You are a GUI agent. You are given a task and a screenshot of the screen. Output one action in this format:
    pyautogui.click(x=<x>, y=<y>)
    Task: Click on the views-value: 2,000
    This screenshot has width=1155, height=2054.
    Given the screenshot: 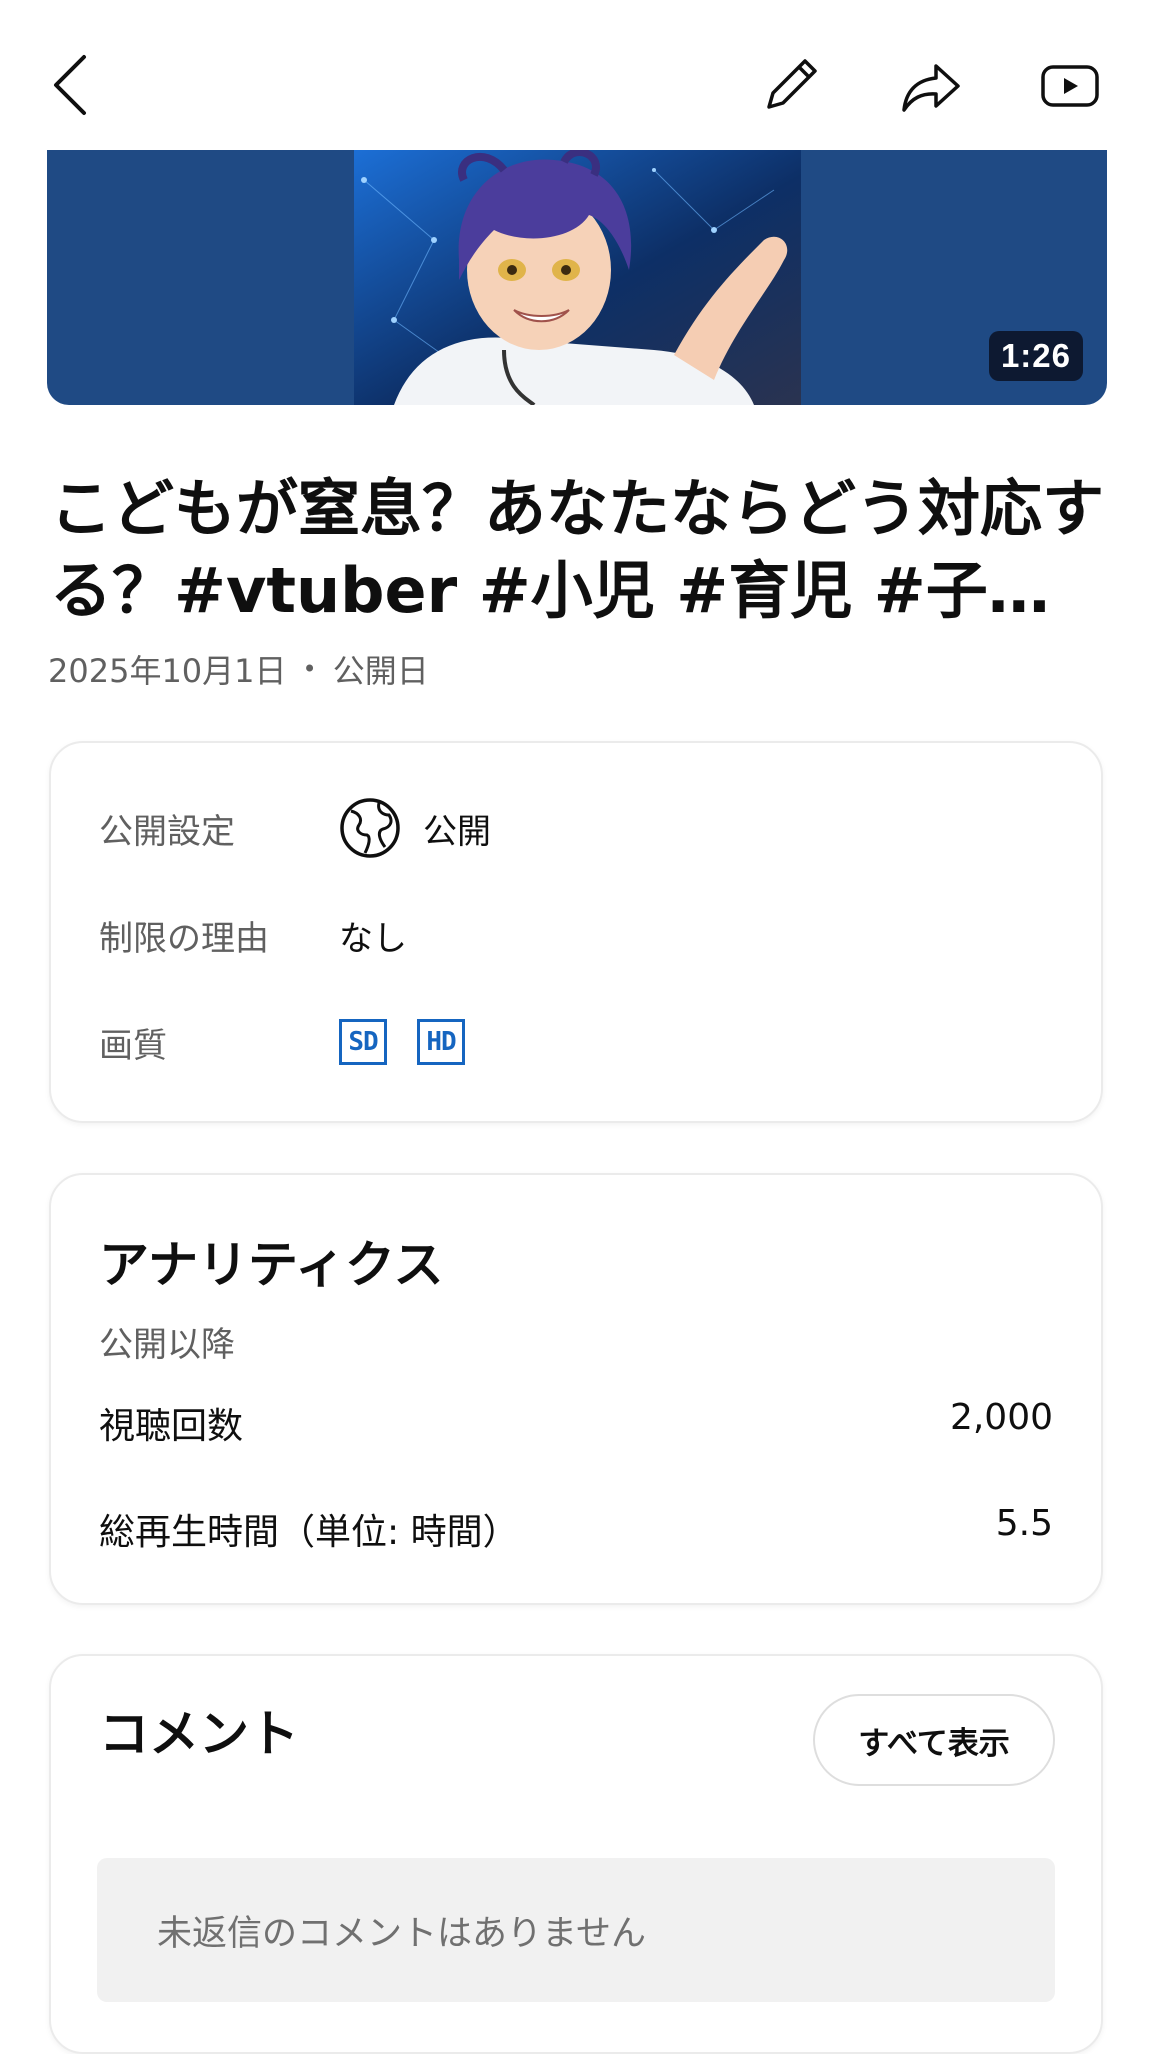 What is the action you would take?
    pyautogui.click(x=1001, y=1417)
    